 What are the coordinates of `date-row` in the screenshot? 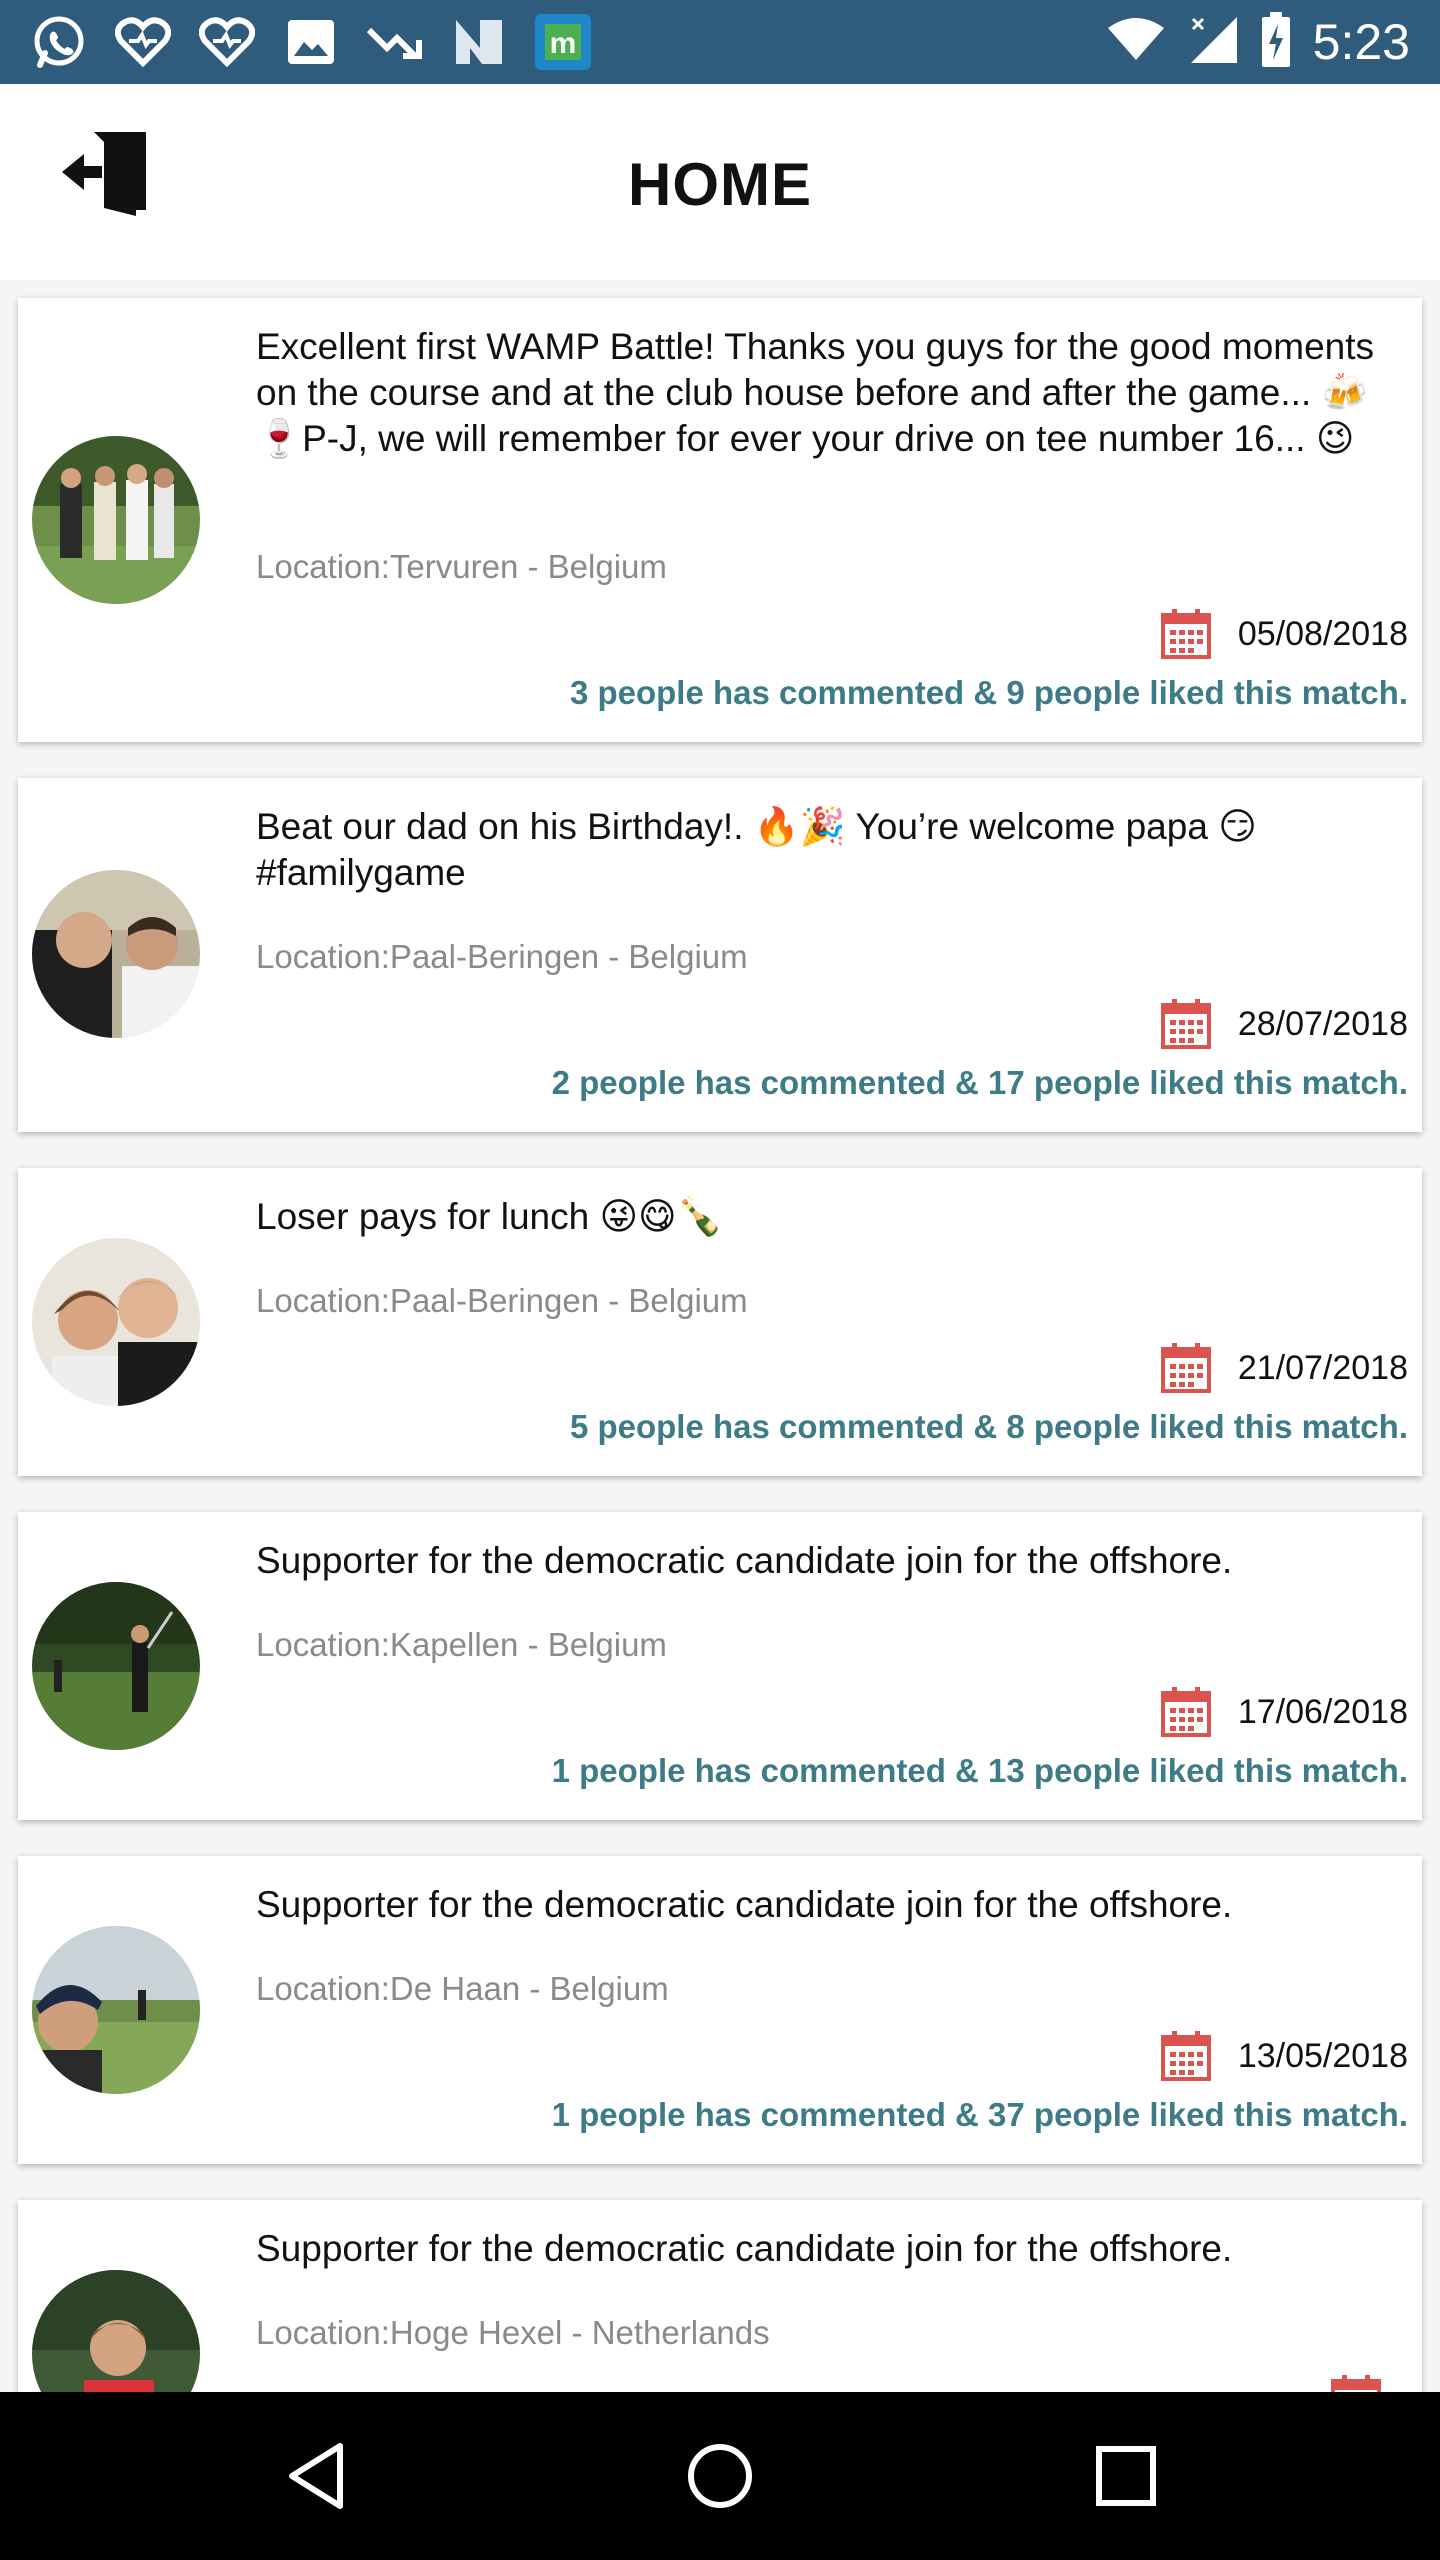 It's located at (1369, 2383).